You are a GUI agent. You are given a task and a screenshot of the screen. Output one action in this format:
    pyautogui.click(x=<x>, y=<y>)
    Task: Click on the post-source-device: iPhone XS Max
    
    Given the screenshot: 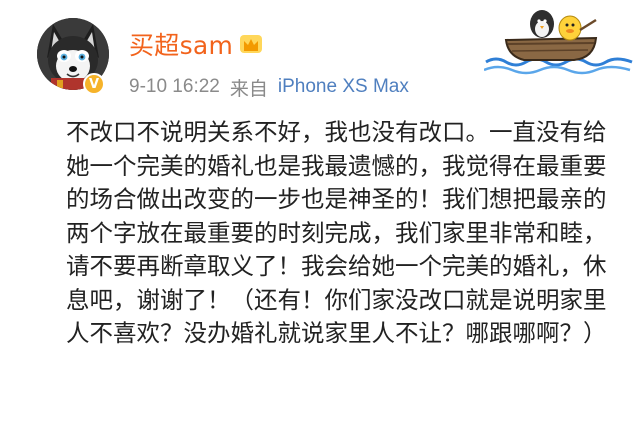 What is the action you would take?
    pyautogui.click(x=343, y=87)
    